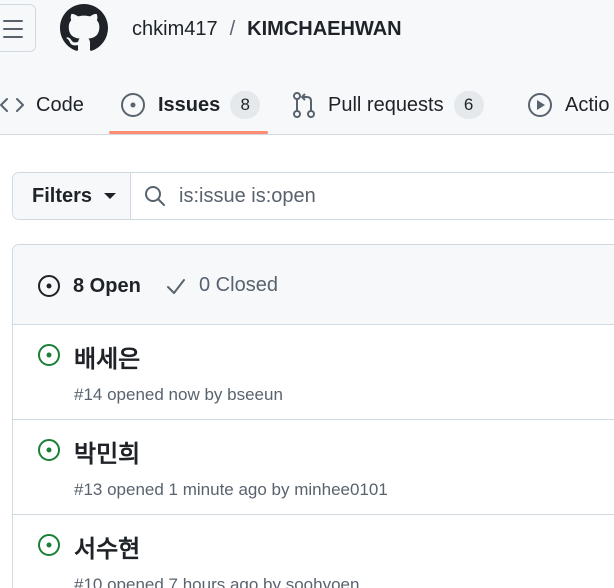 This screenshot has width=614, height=588. I want to click on closed-issues-label: 0 Closed, so click(238, 285).